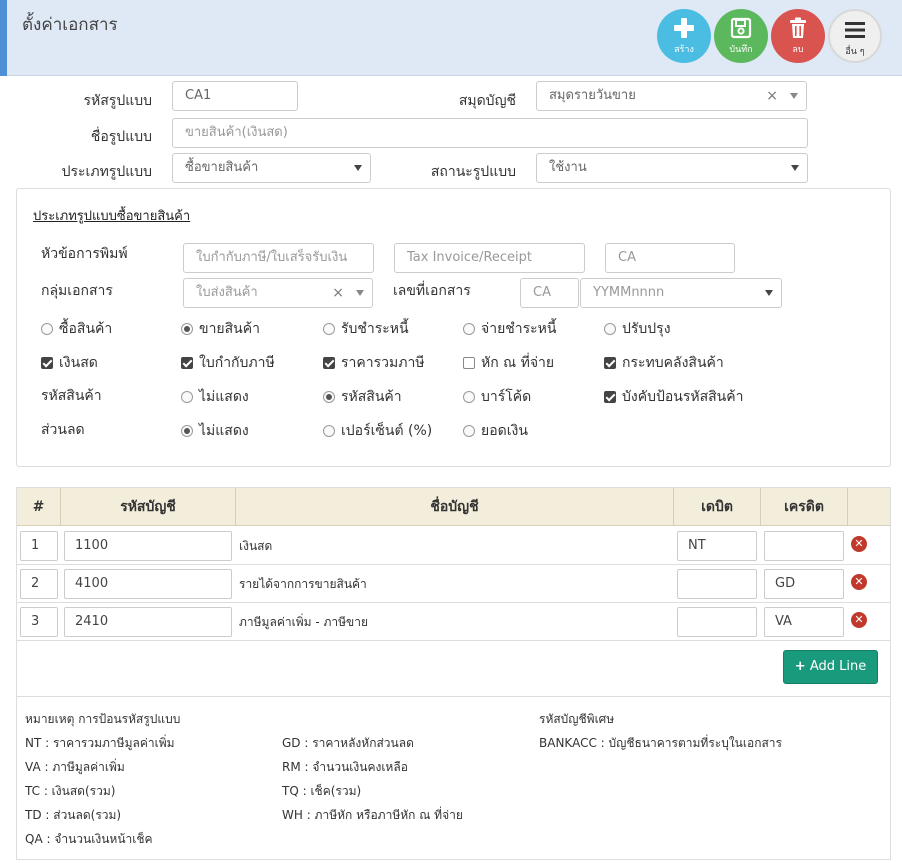 Image resolution: width=902 pixels, height=863 pixels. Describe the element at coordinates (362, 397) in the screenshot. I see `radio-code-product: รหัสสินค้า` at that location.